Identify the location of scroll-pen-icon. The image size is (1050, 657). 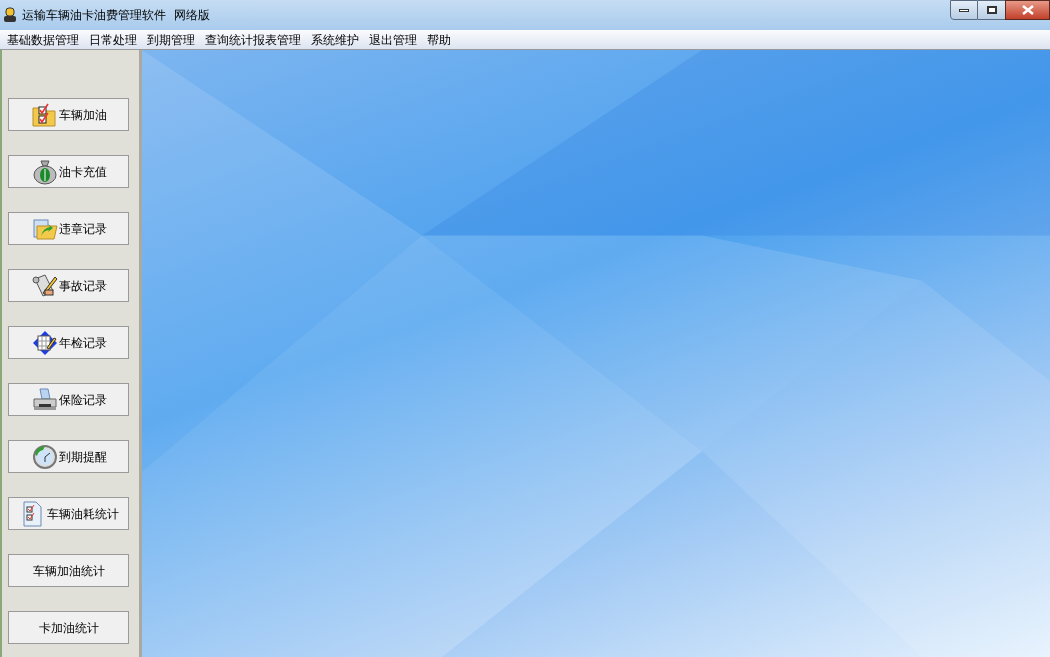
(44, 285).